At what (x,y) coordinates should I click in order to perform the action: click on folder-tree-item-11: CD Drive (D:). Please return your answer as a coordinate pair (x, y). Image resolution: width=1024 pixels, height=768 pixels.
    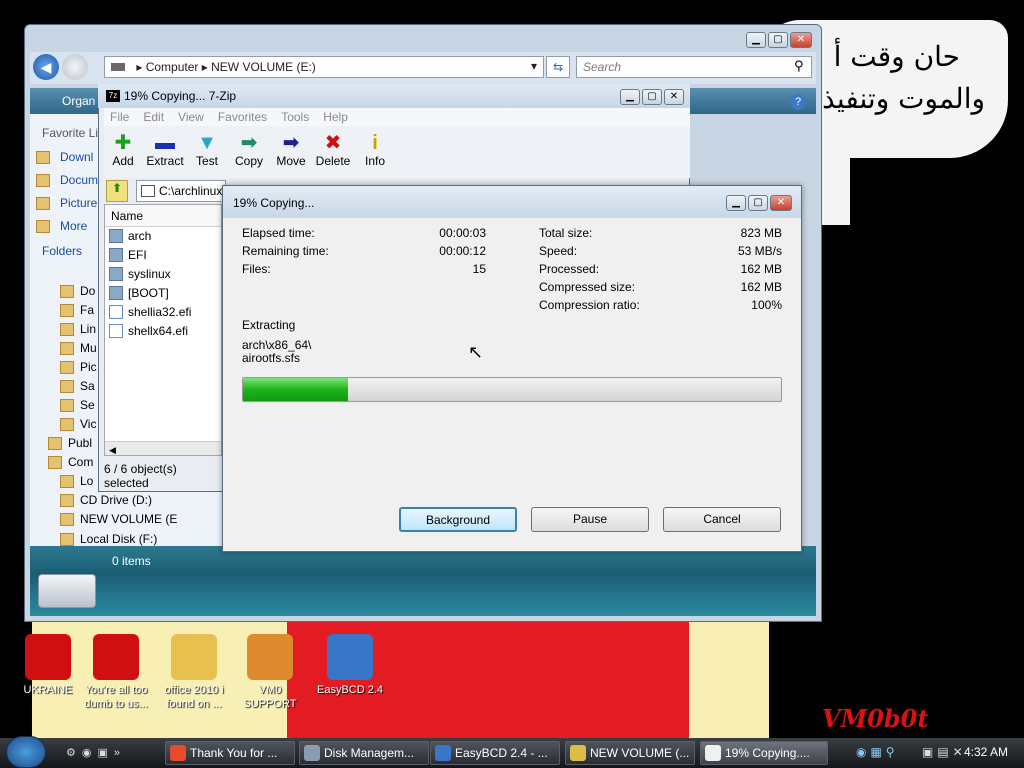
    Looking at the image, I should click on (106, 500).